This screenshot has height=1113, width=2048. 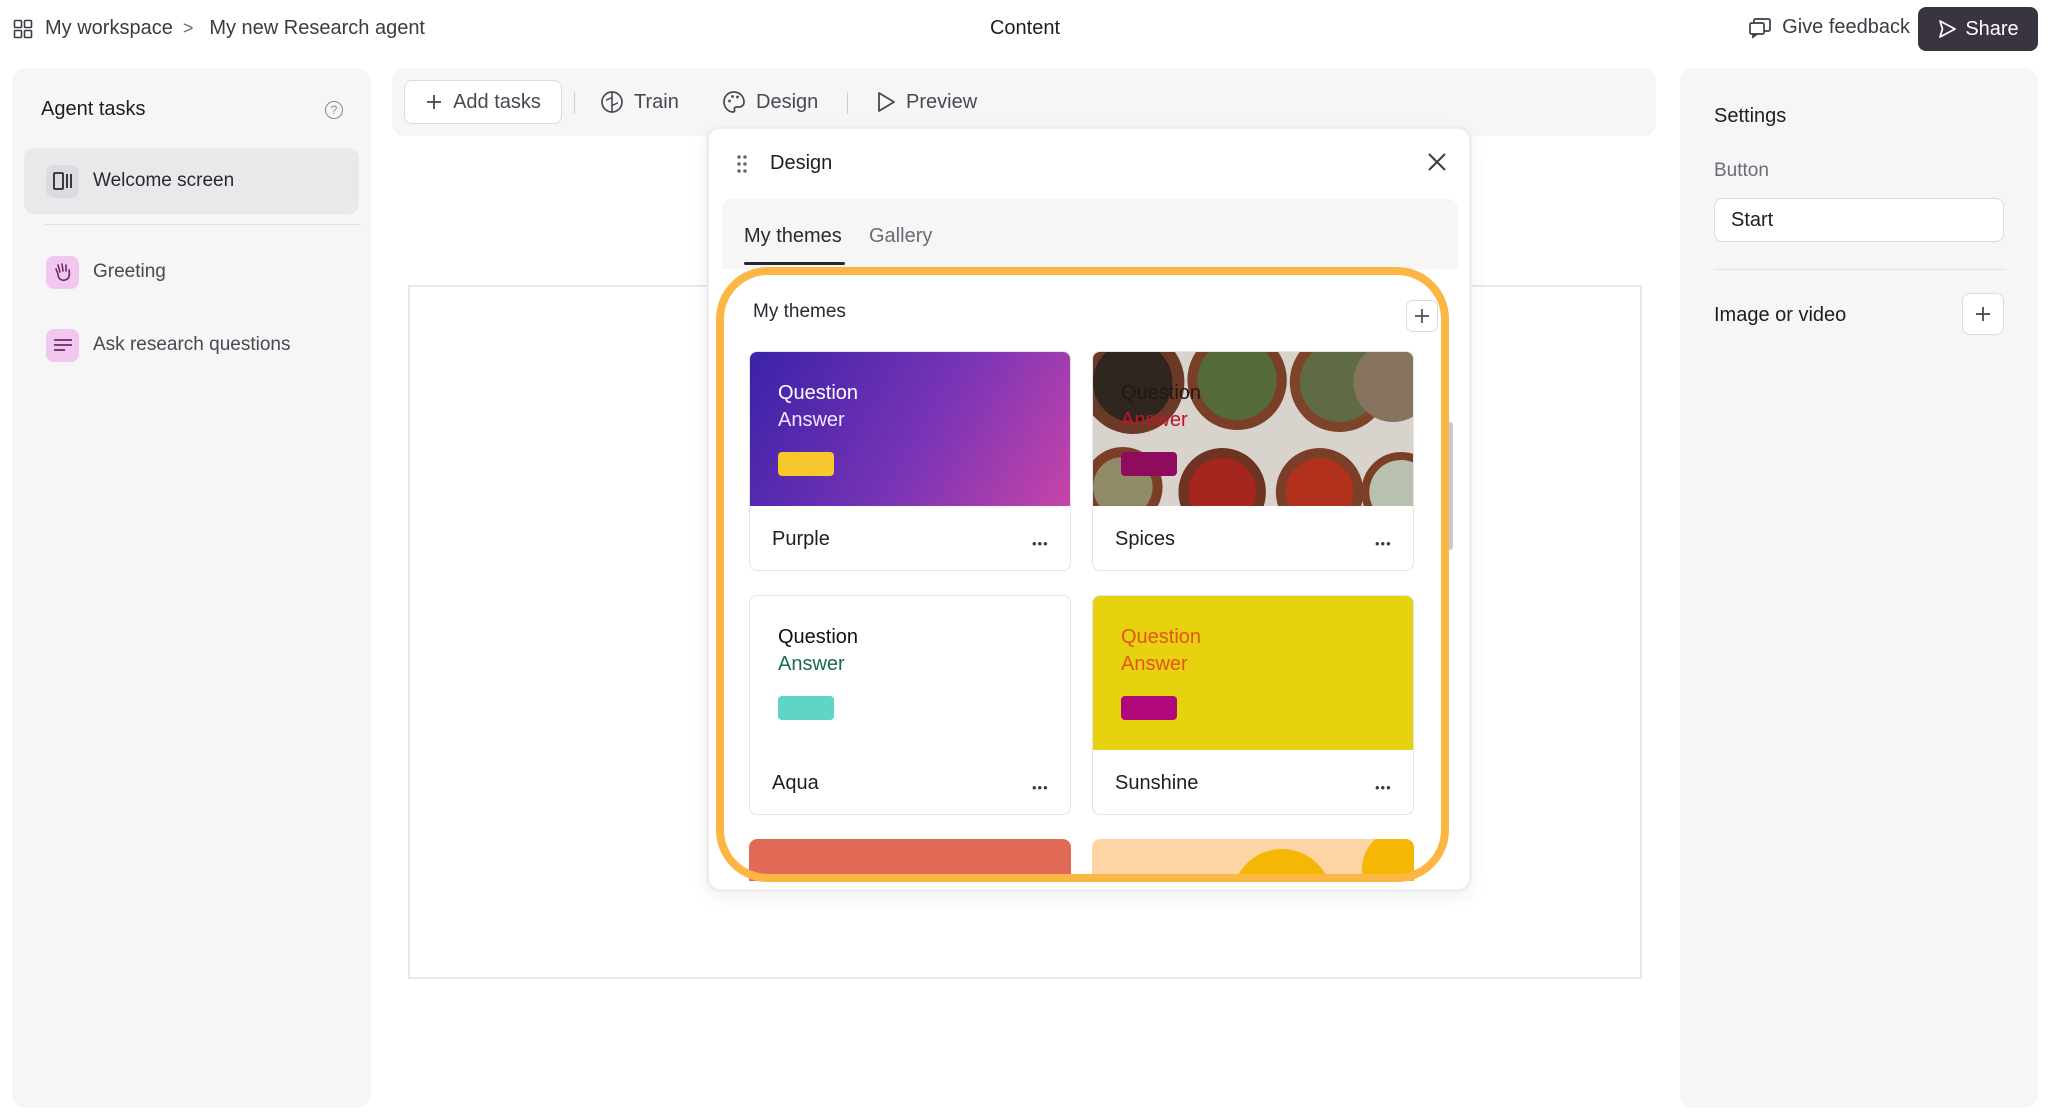 I want to click on theme-card-purple: Question Answer Purple, so click(x=910, y=461).